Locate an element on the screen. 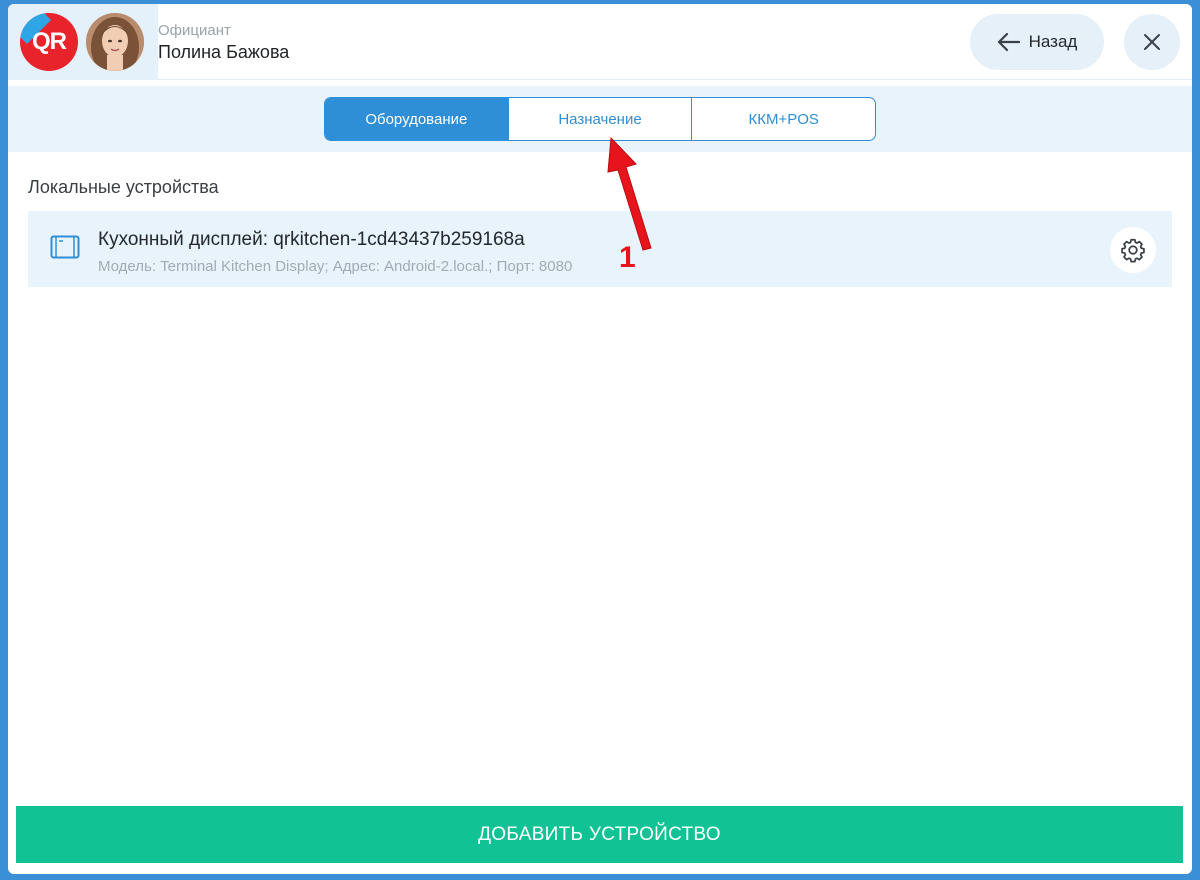 This screenshot has width=1200, height=880. logo-text: QR is located at coordinates (49, 41).